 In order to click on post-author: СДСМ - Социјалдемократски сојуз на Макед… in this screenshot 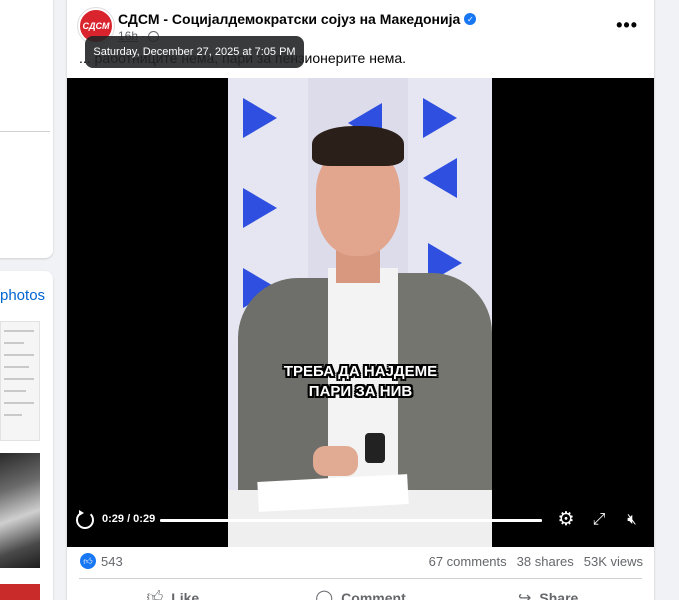, I will do `click(297, 19)`.